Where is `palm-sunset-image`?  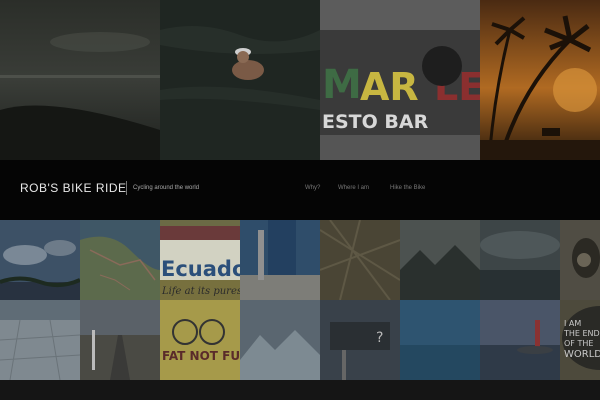 palm-sunset-image is located at coordinates (540, 80).